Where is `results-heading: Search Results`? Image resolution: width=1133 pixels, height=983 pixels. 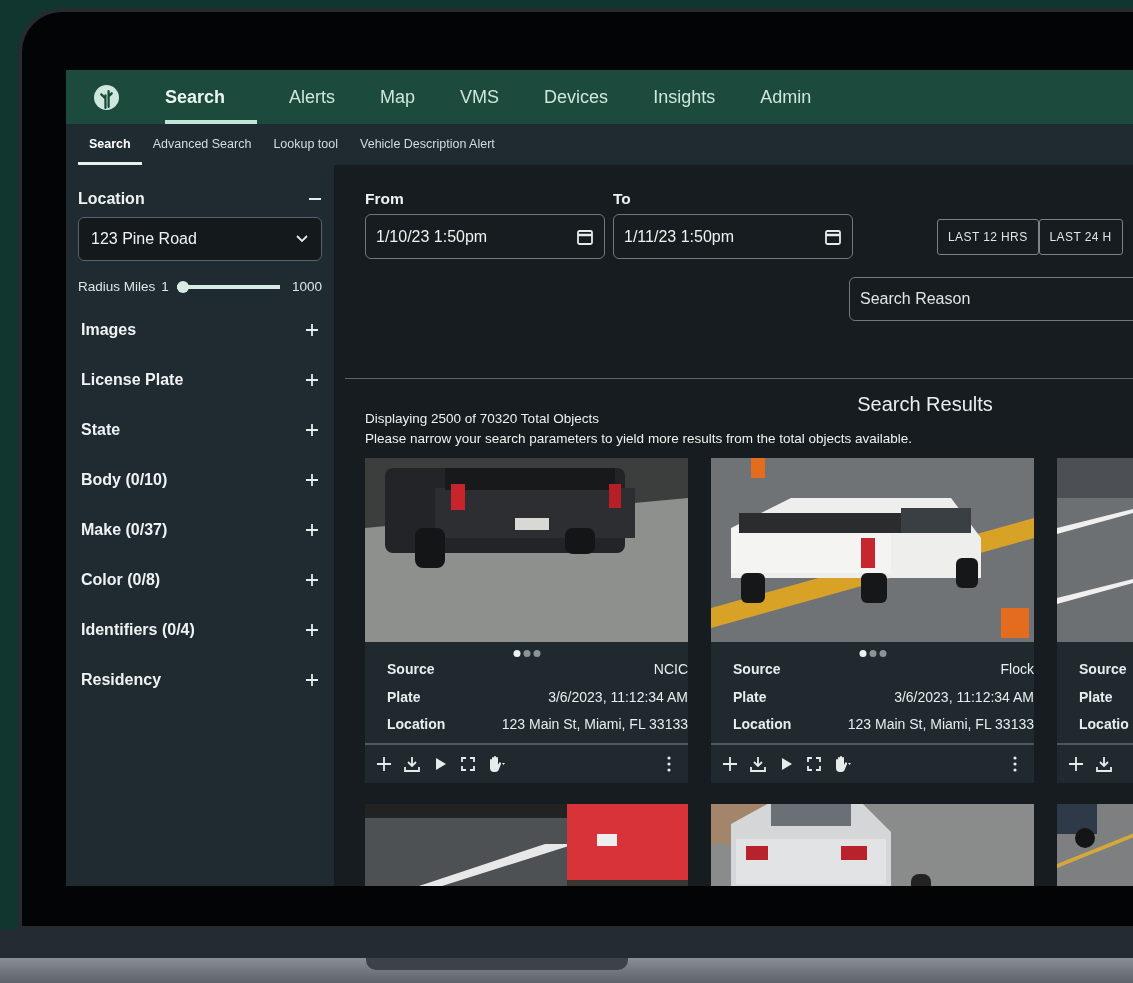 results-heading: Search Results is located at coordinates (925, 405).